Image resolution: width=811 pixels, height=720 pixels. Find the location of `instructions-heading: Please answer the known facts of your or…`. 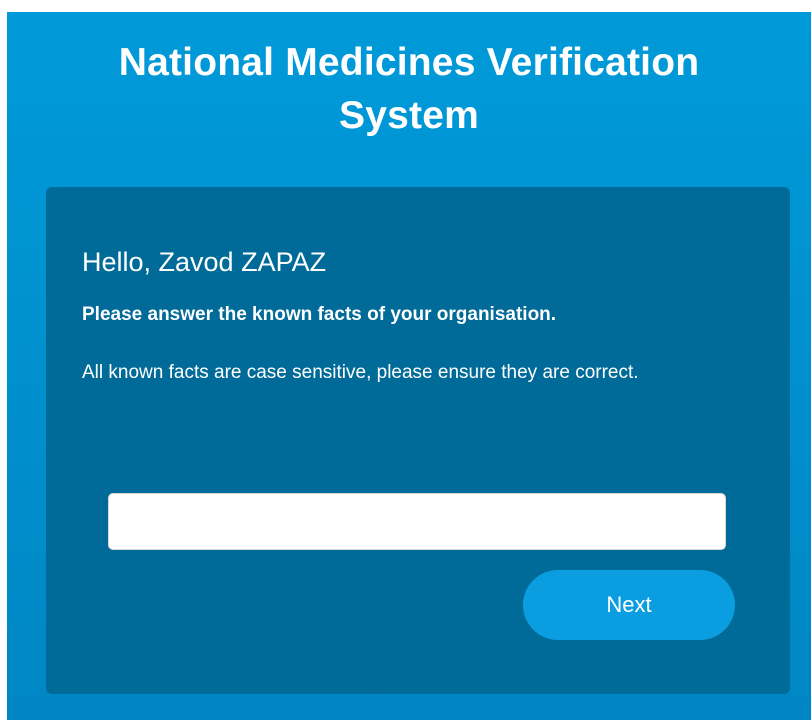

instructions-heading: Please answer the known facts of your or… is located at coordinates (319, 314).